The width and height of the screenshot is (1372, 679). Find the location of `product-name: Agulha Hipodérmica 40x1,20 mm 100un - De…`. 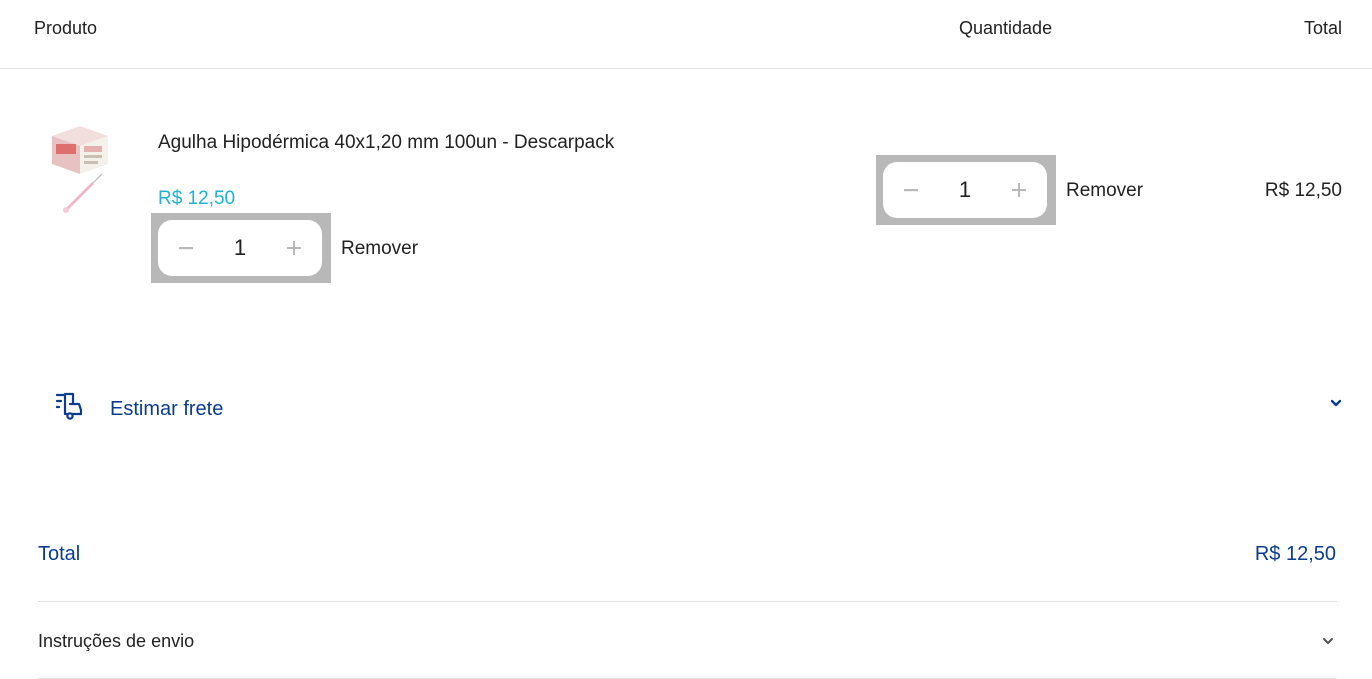

product-name: Agulha Hipodérmica 40x1,20 mm 100un - De… is located at coordinates (386, 143).